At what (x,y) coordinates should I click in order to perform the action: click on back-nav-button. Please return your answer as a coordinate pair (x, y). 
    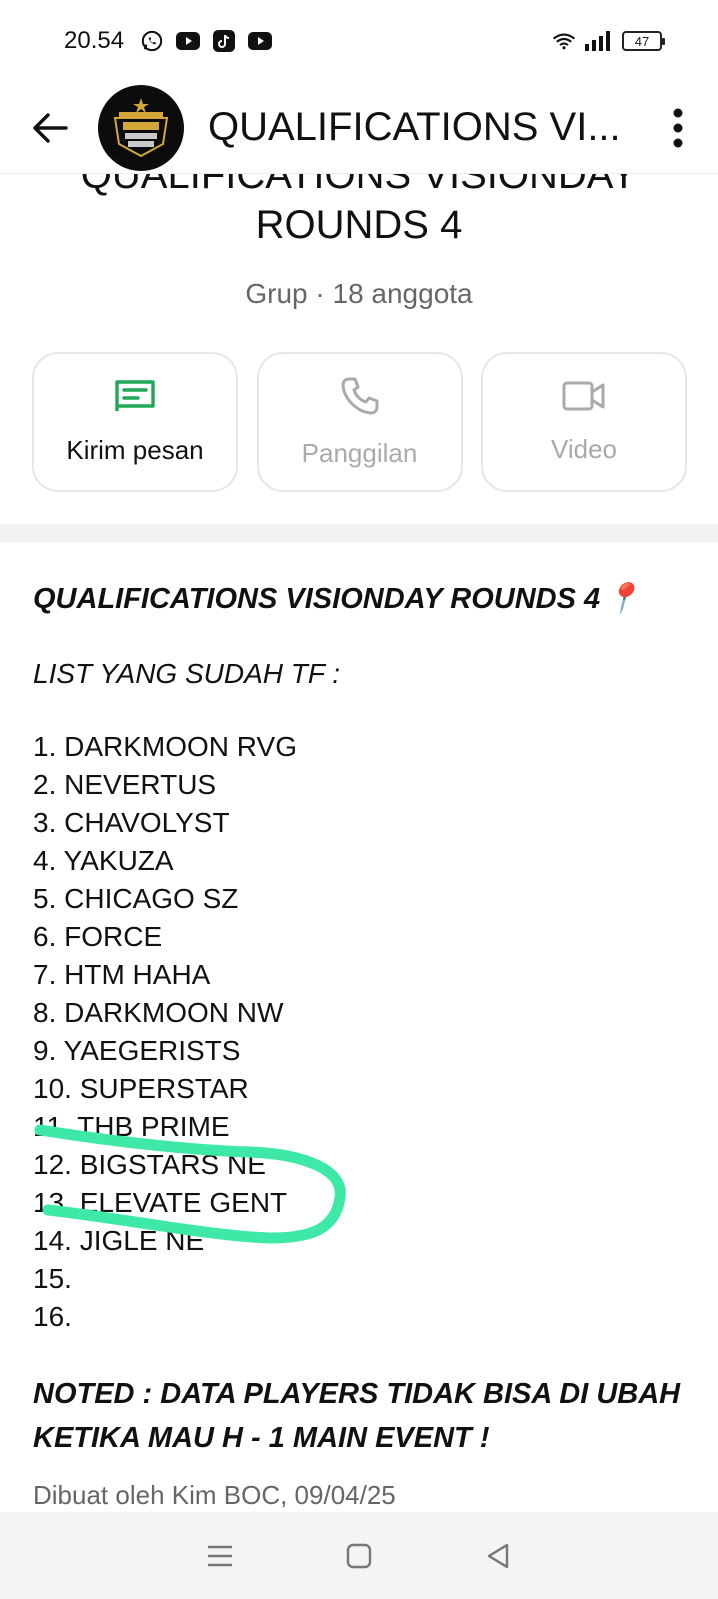
    Looking at the image, I should click on (498, 1556).